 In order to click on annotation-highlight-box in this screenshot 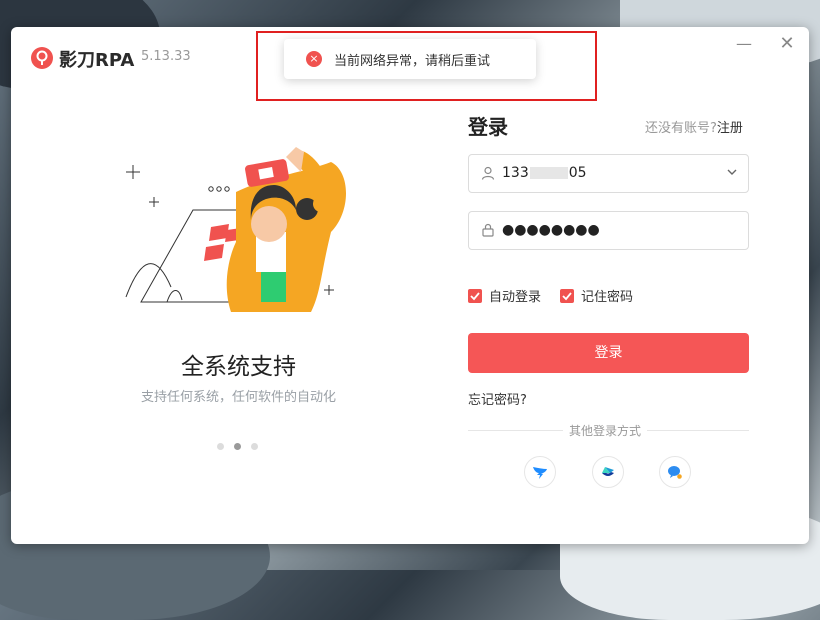, I will do `click(426, 66)`.